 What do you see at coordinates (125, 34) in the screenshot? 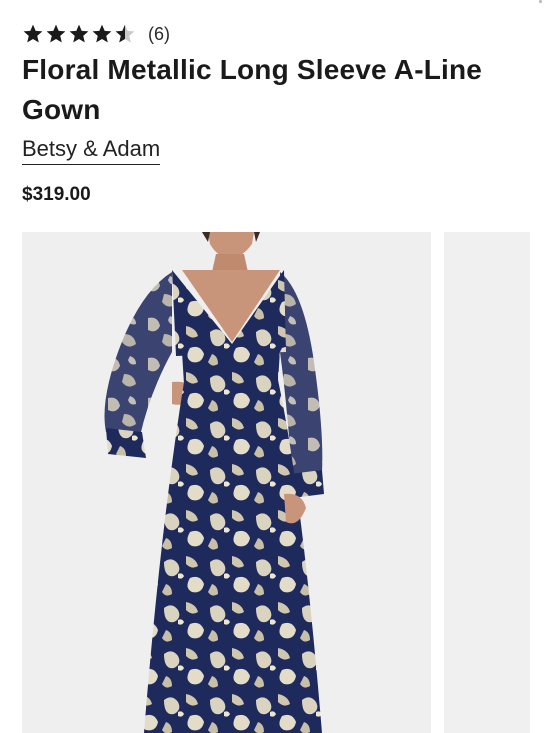
I see `star-half-icon` at bounding box center [125, 34].